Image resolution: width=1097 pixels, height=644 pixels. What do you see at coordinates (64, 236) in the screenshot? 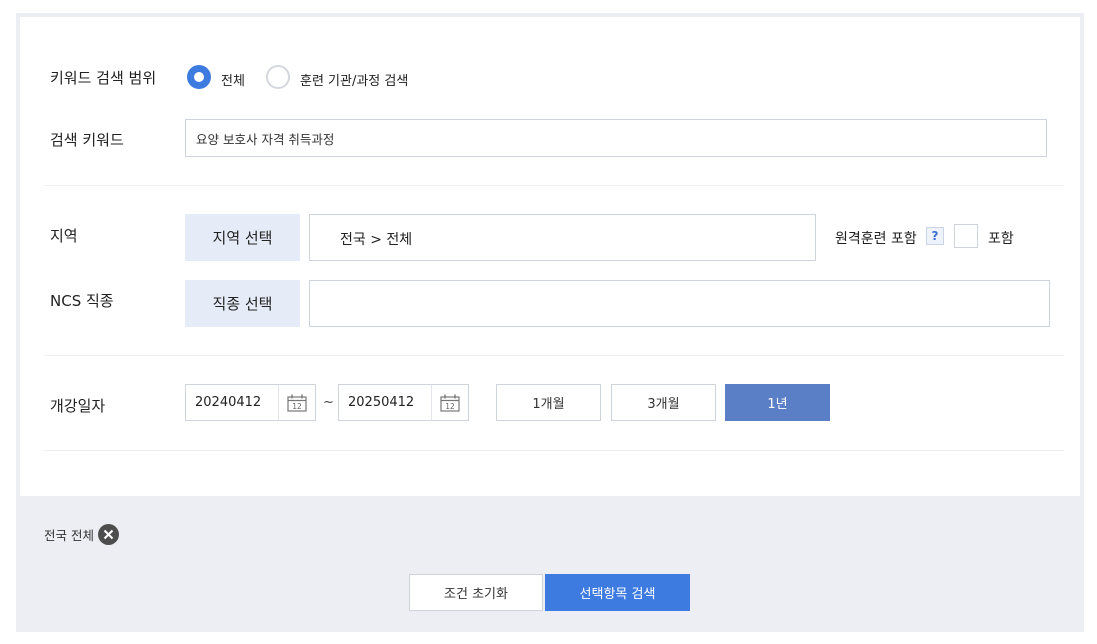
I see `region-label: 지역` at bounding box center [64, 236].